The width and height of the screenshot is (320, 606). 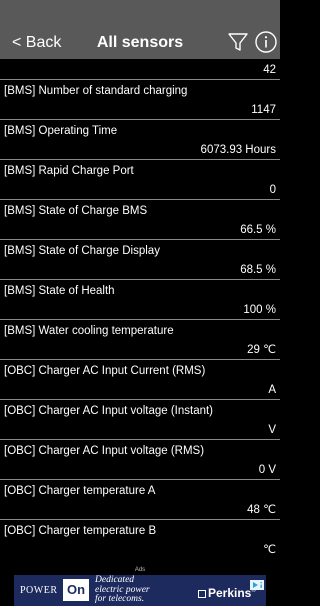 What do you see at coordinates (238, 42) in the screenshot?
I see `filter-icon` at bounding box center [238, 42].